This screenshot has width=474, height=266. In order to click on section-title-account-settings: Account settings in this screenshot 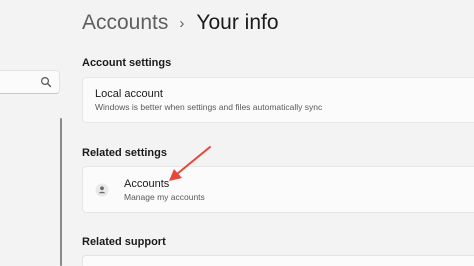, I will do `click(127, 63)`.